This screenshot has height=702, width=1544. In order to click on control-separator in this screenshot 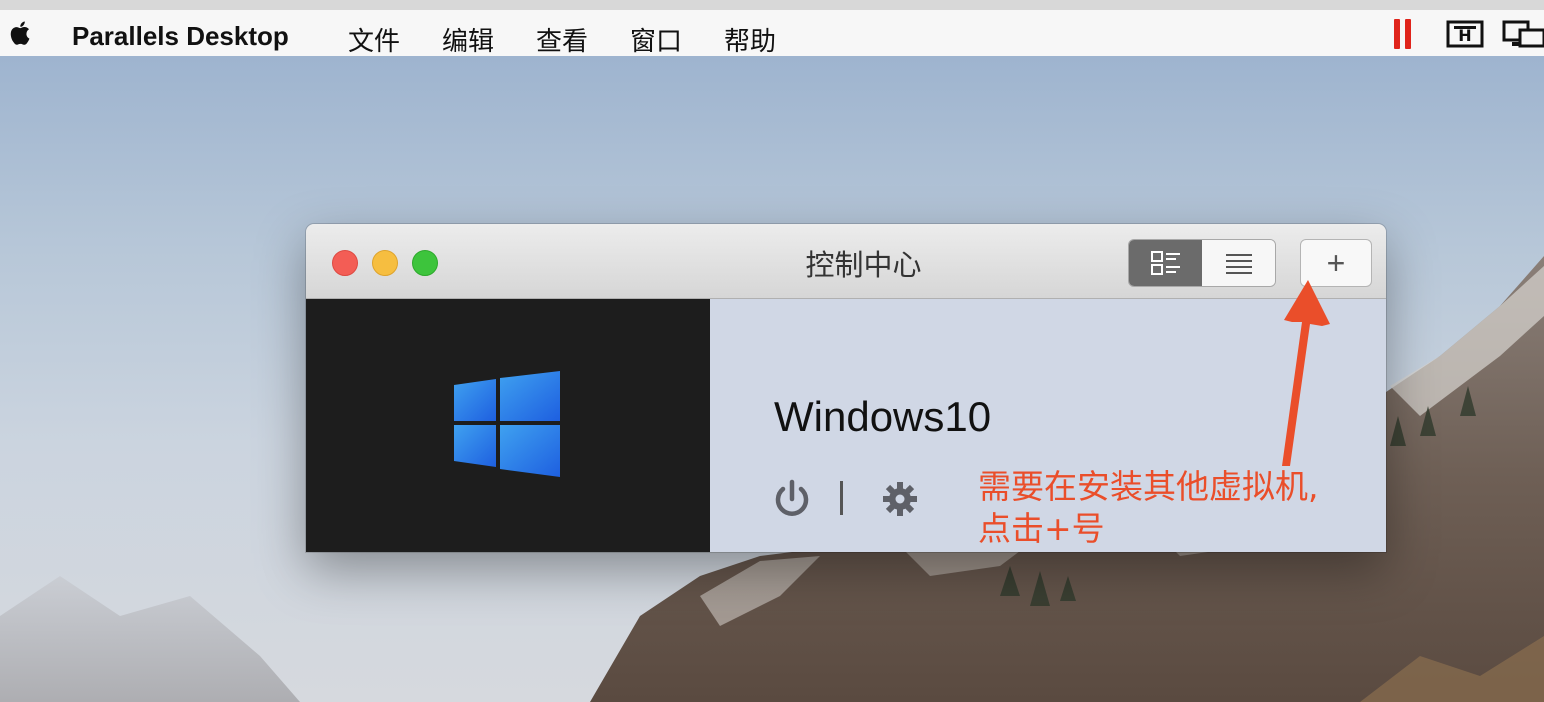, I will do `click(841, 498)`.